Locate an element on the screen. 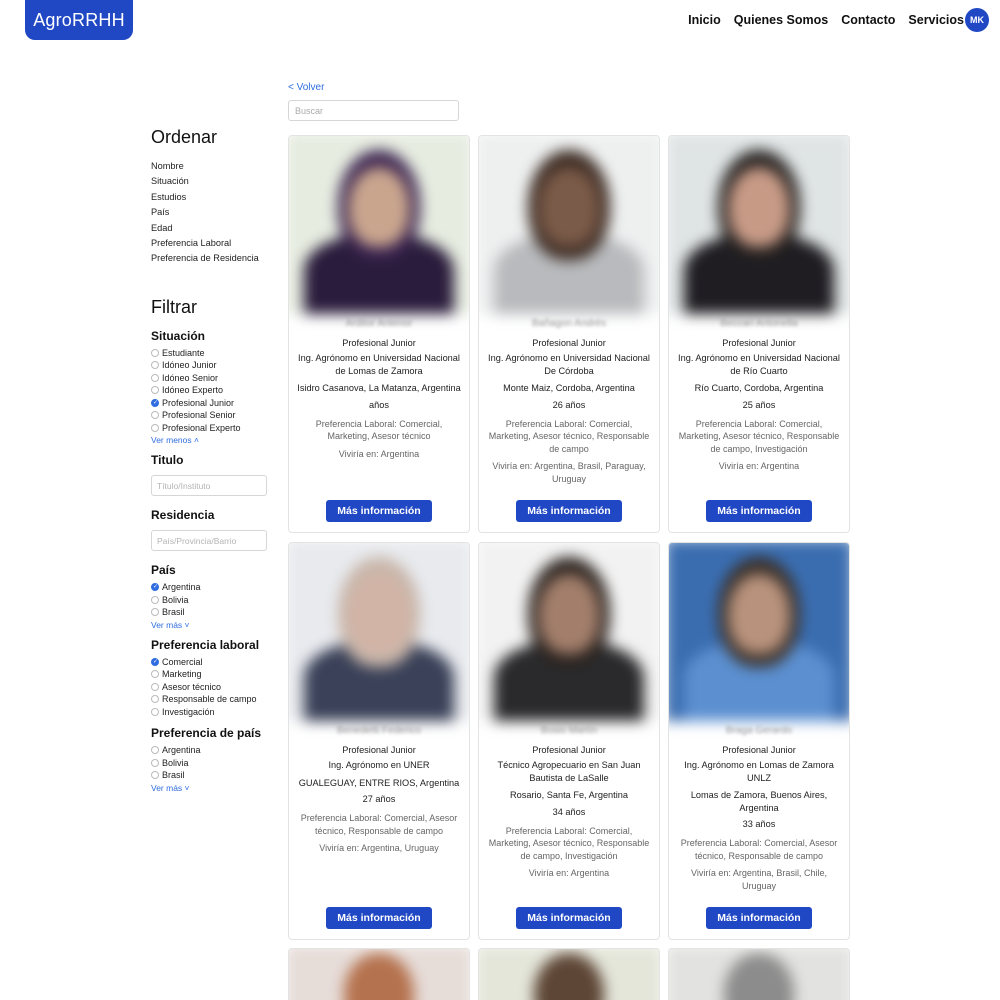  radio-pais-brasil: Brasil is located at coordinates (211, 612).